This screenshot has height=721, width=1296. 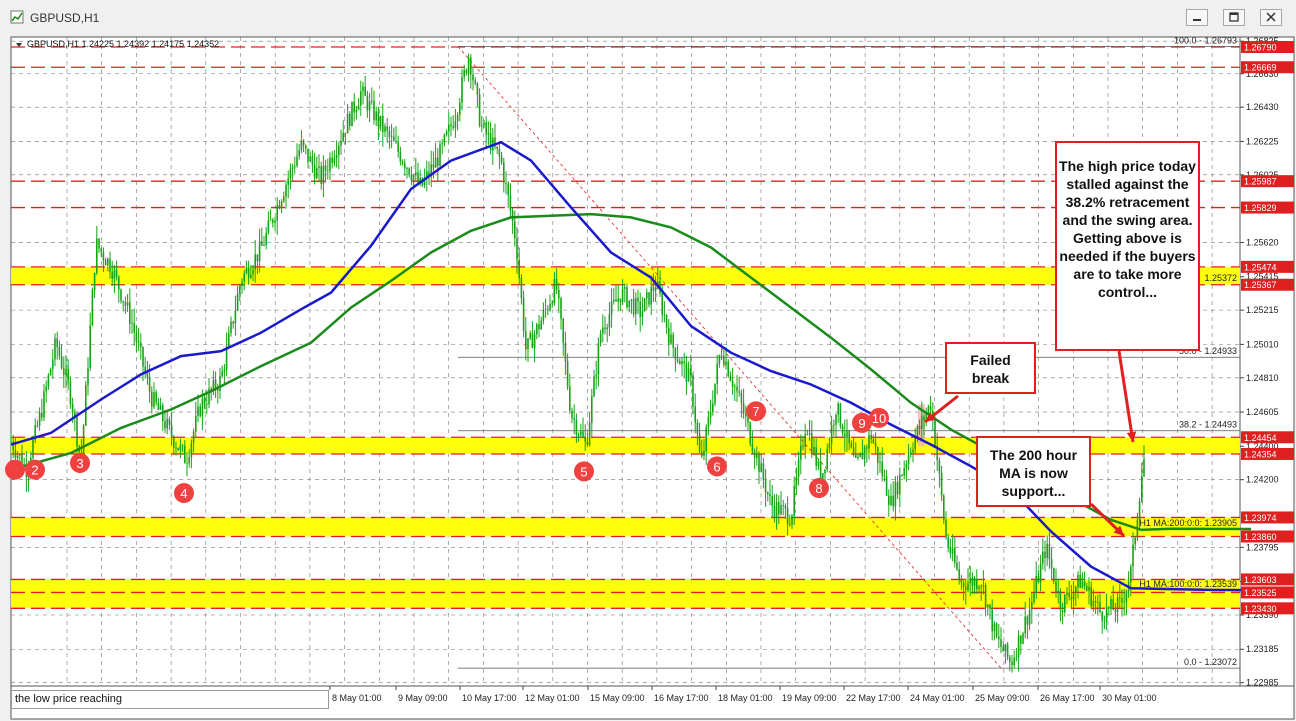 What do you see at coordinates (1260, 593) in the screenshot?
I see `price-level-tag-label: 1.23525` at bounding box center [1260, 593].